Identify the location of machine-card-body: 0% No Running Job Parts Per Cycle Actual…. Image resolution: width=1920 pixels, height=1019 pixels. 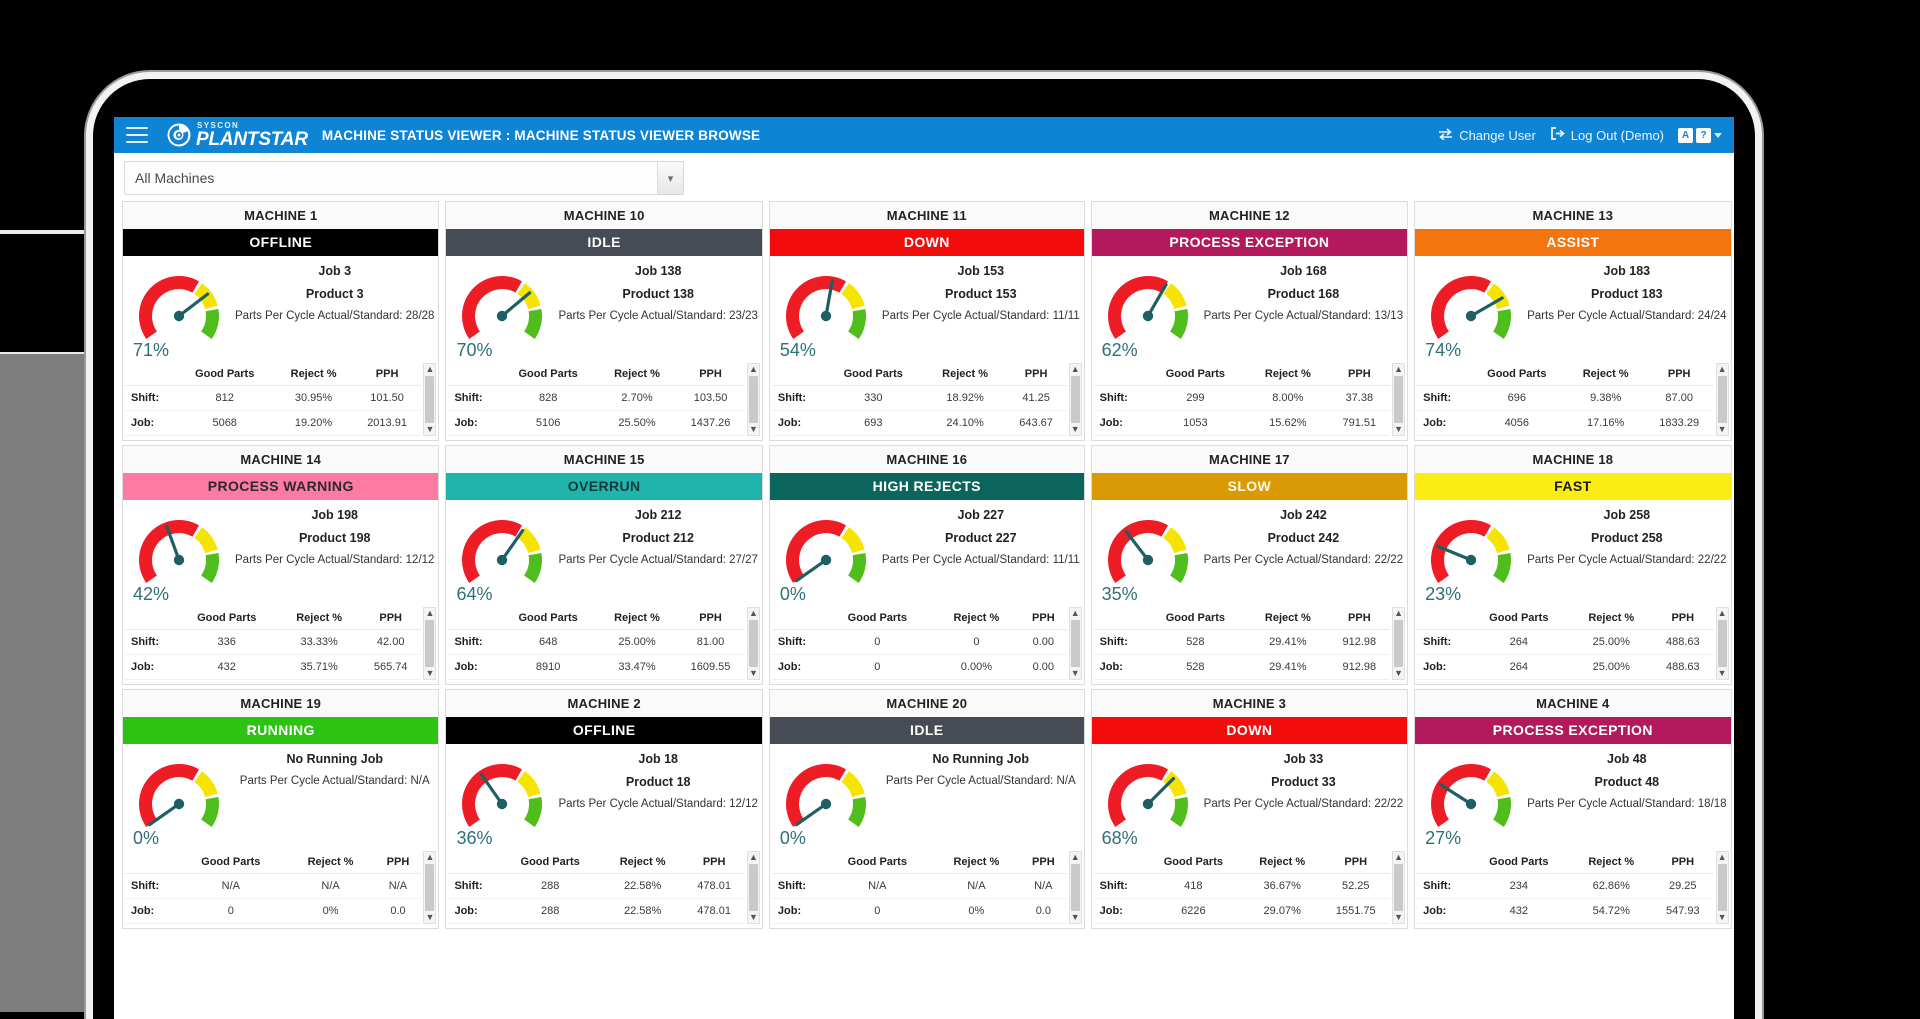
(280, 796).